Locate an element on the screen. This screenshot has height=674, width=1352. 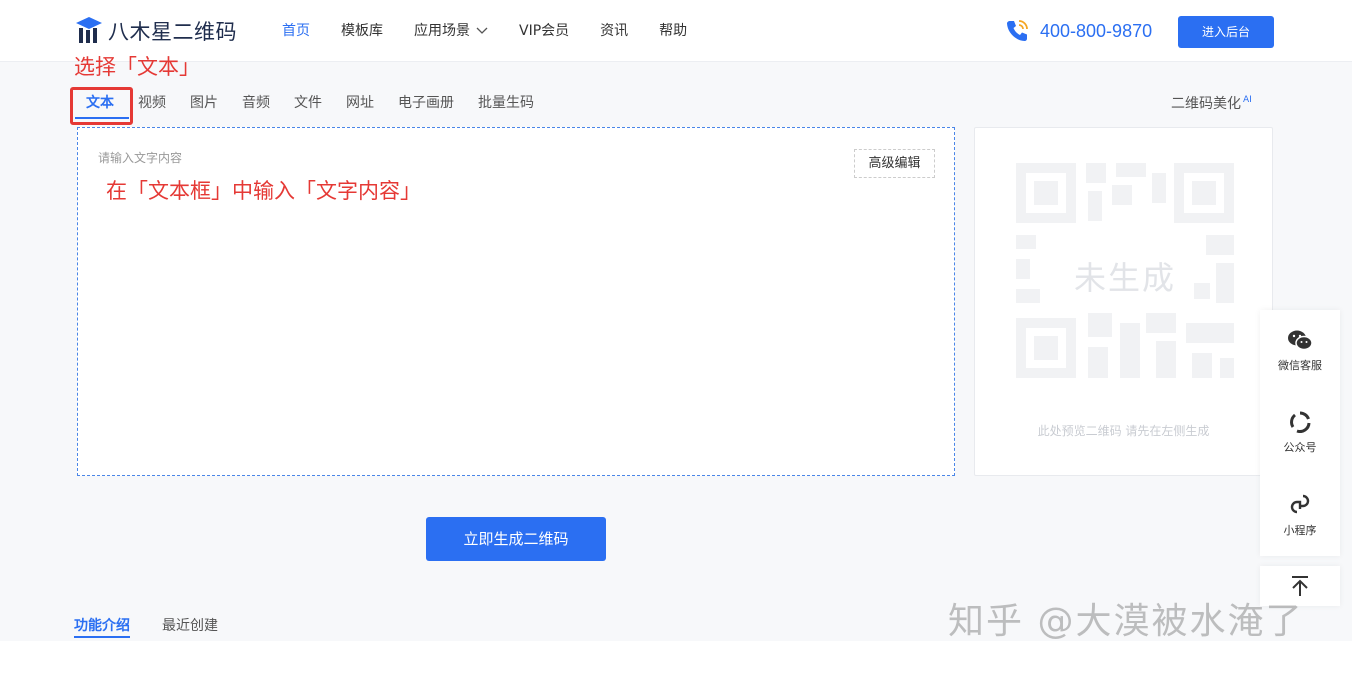
text-placeholder: 请输入文字内容 is located at coordinates (140, 158).